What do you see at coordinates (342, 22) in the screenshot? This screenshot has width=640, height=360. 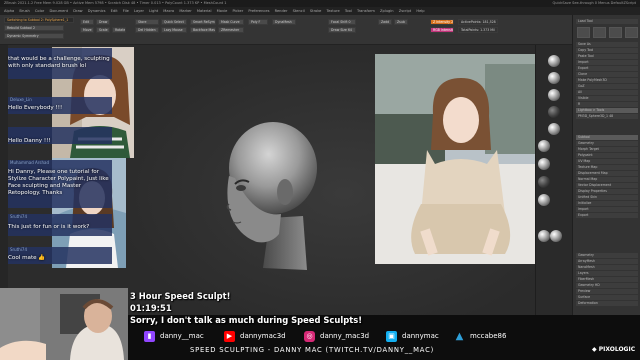 I see `focal-shift-slider: Focal Shift 0` at bounding box center [342, 22].